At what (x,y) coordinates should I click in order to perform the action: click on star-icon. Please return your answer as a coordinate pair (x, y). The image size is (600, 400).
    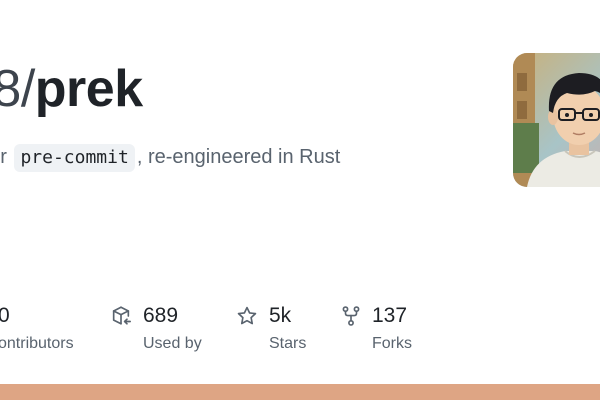
    Looking at the image, I should click on (247, 316).